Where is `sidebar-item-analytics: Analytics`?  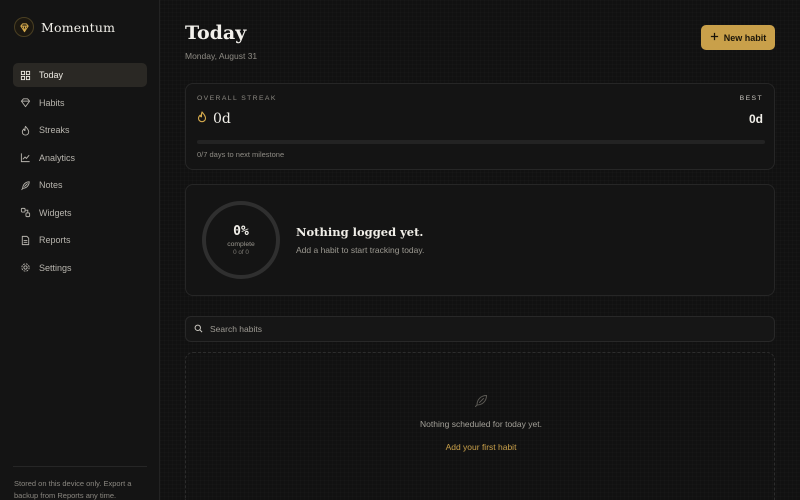 sidebar-item-analytics: Analytics is located at coordinates (80, 158).